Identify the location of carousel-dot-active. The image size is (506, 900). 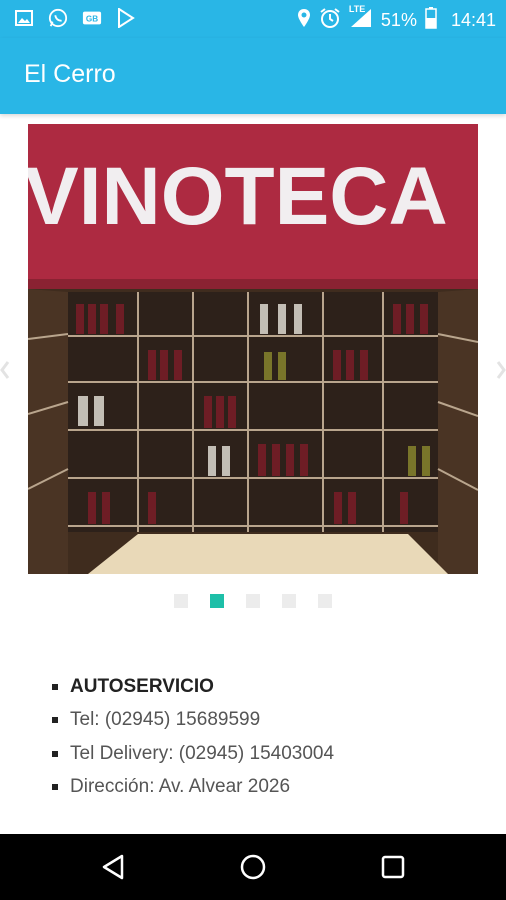
(217, 601).